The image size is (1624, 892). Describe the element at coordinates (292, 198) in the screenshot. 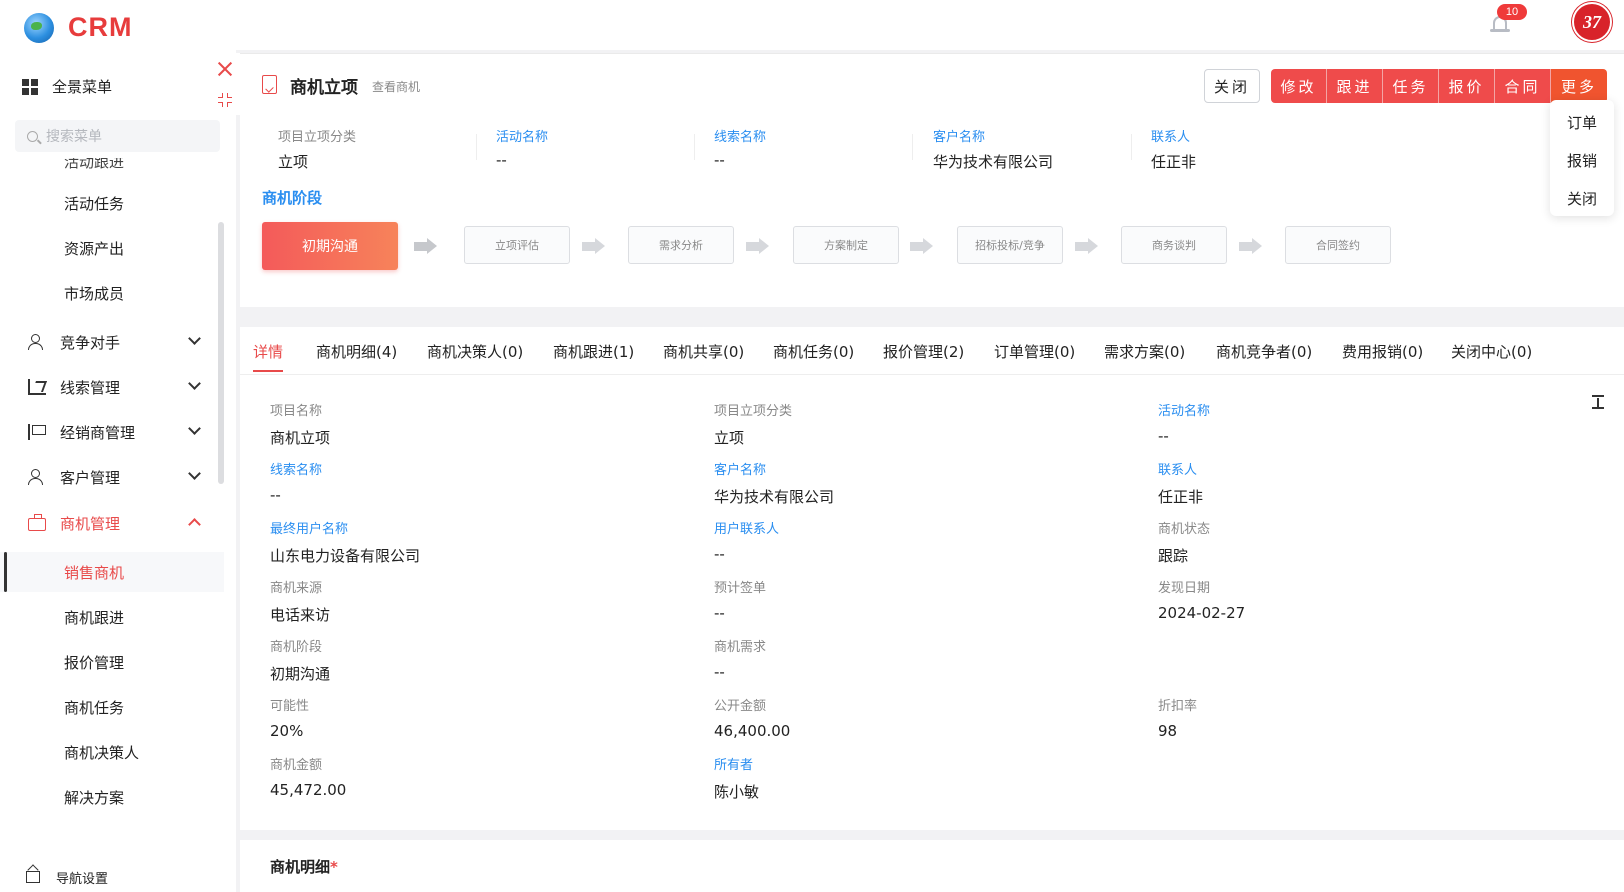

I see `stage-title: 商机阶段` at that location.